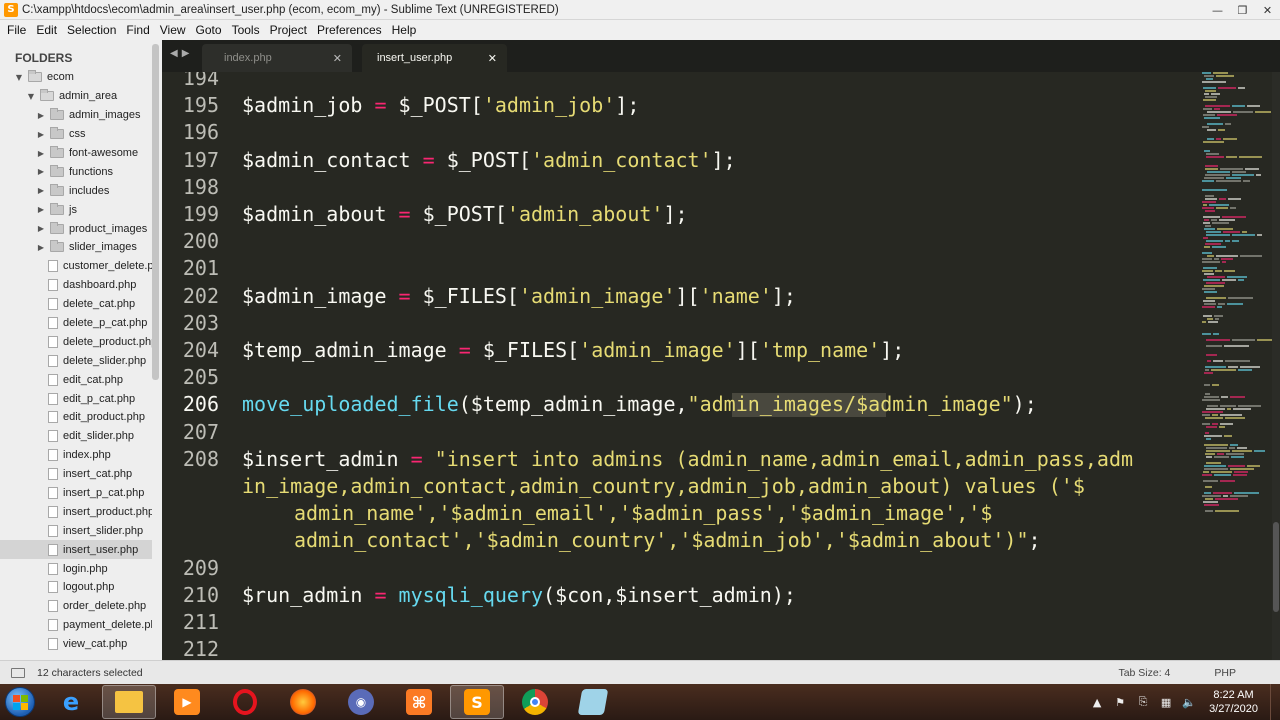 The width and height of the screenshot is (1280, 720). What do you see at coordinates (288, 30) in the screenshot?
I see `menu-project: Project` at bounding box center [288, 30].